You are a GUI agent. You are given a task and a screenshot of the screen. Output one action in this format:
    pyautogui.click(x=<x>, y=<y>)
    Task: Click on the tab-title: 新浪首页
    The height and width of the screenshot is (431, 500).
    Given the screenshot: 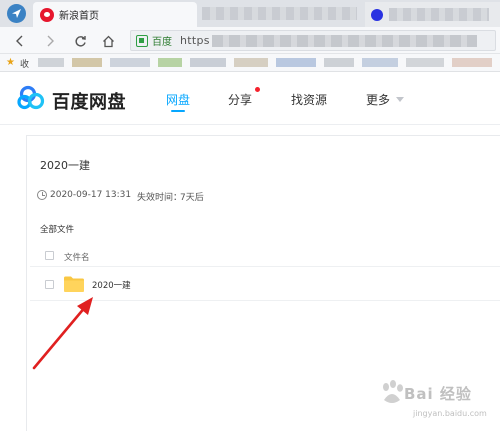 What is the action you would take?
    pyautogui.click(x=79, y=16)
    